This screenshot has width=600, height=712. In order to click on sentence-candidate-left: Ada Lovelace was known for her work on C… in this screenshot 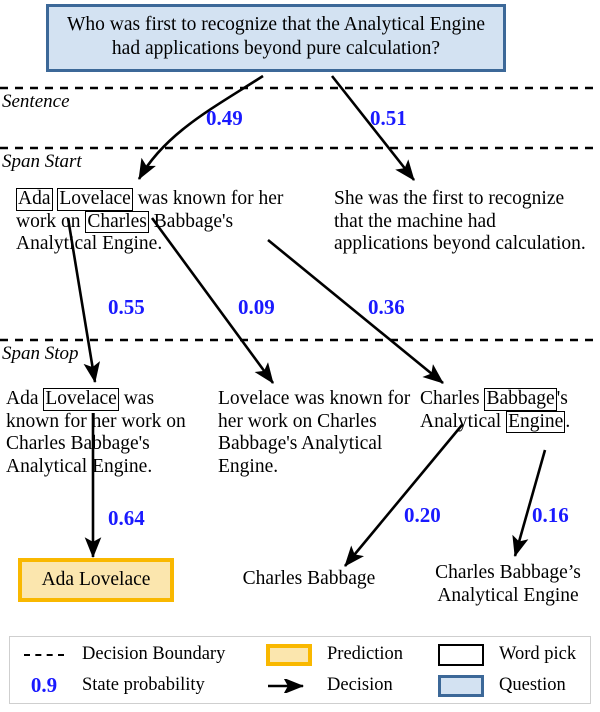, I will do `click(150, 221)`.